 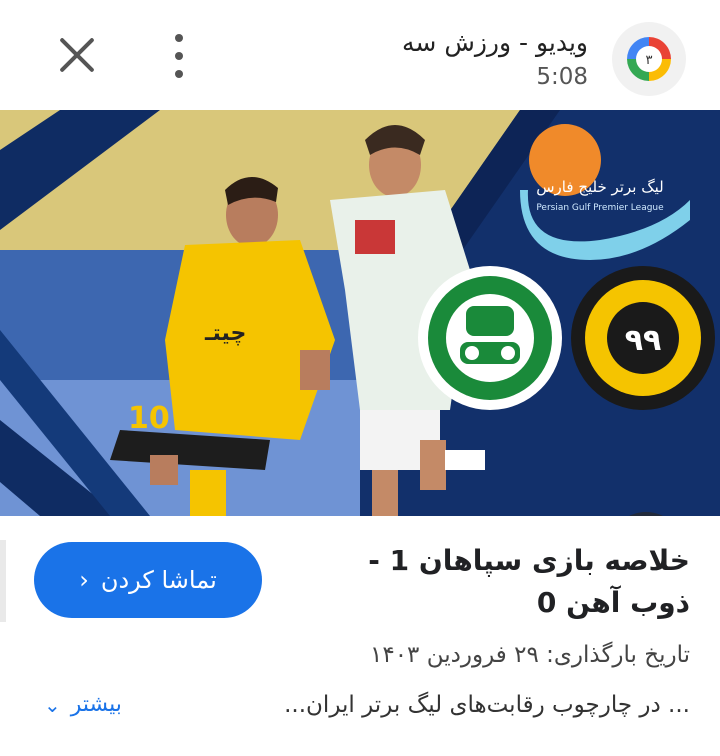 I want to click on close-icon, so click(x=77, y=55).